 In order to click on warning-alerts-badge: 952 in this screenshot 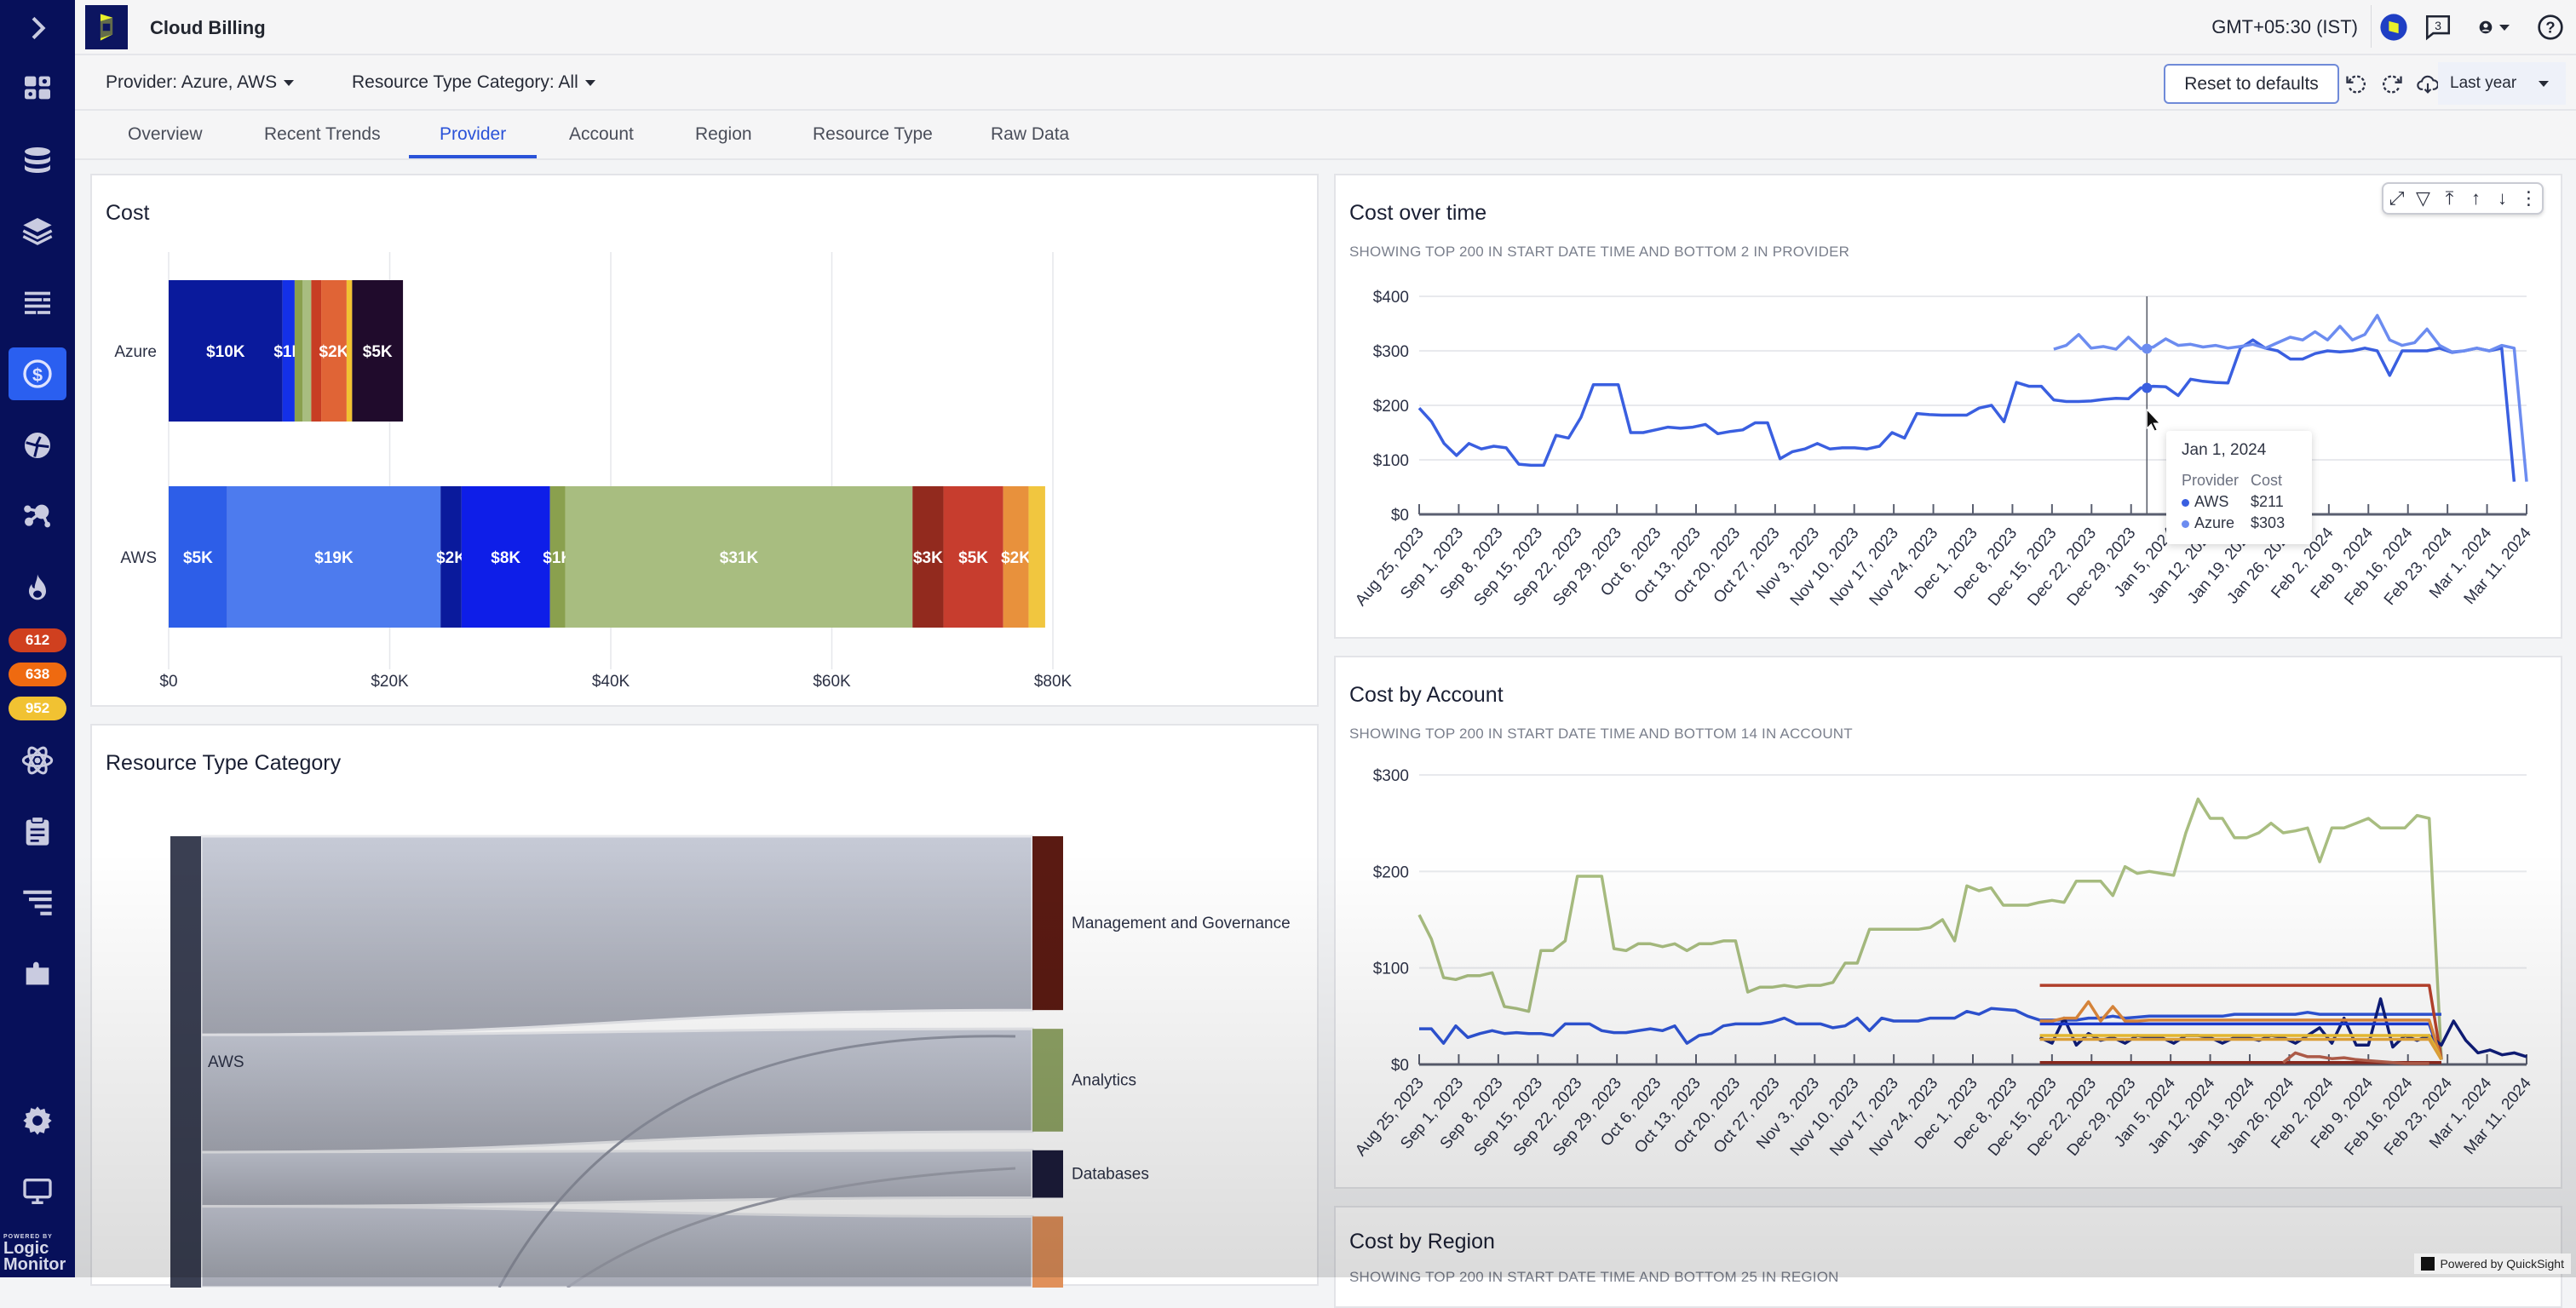, I will do `click(38, 708)`.